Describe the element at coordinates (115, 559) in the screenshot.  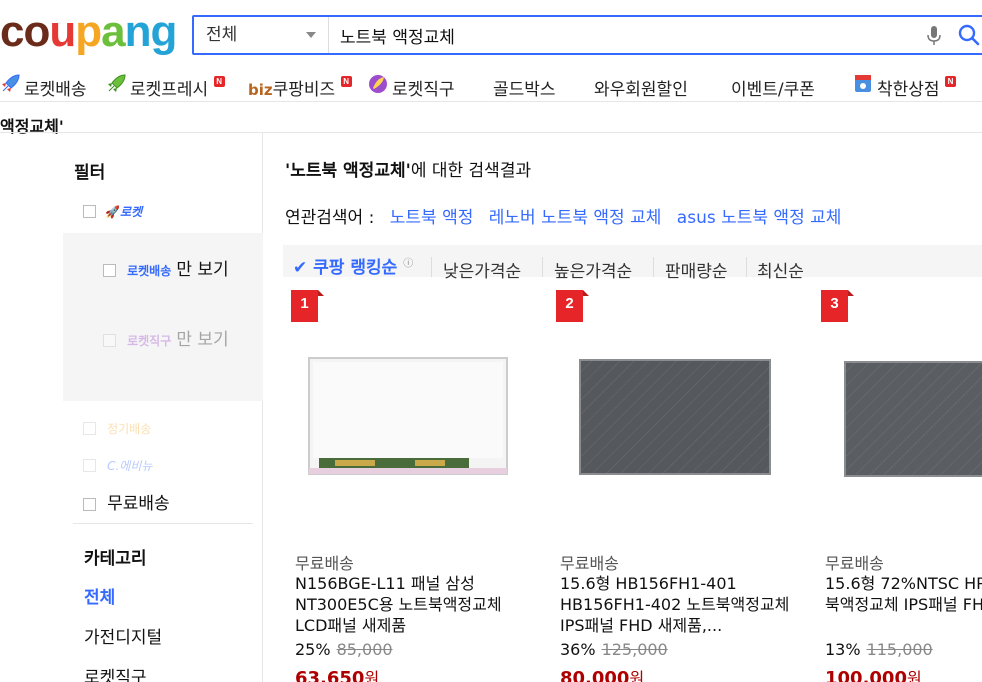
I see `category-title: 카테고리` at that location.